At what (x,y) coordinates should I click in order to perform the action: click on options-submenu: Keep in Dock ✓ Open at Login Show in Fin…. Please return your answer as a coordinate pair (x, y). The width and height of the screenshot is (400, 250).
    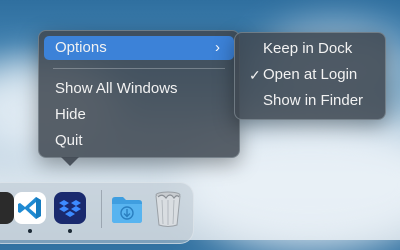
    Looking at the image, I should click on (310, 76).